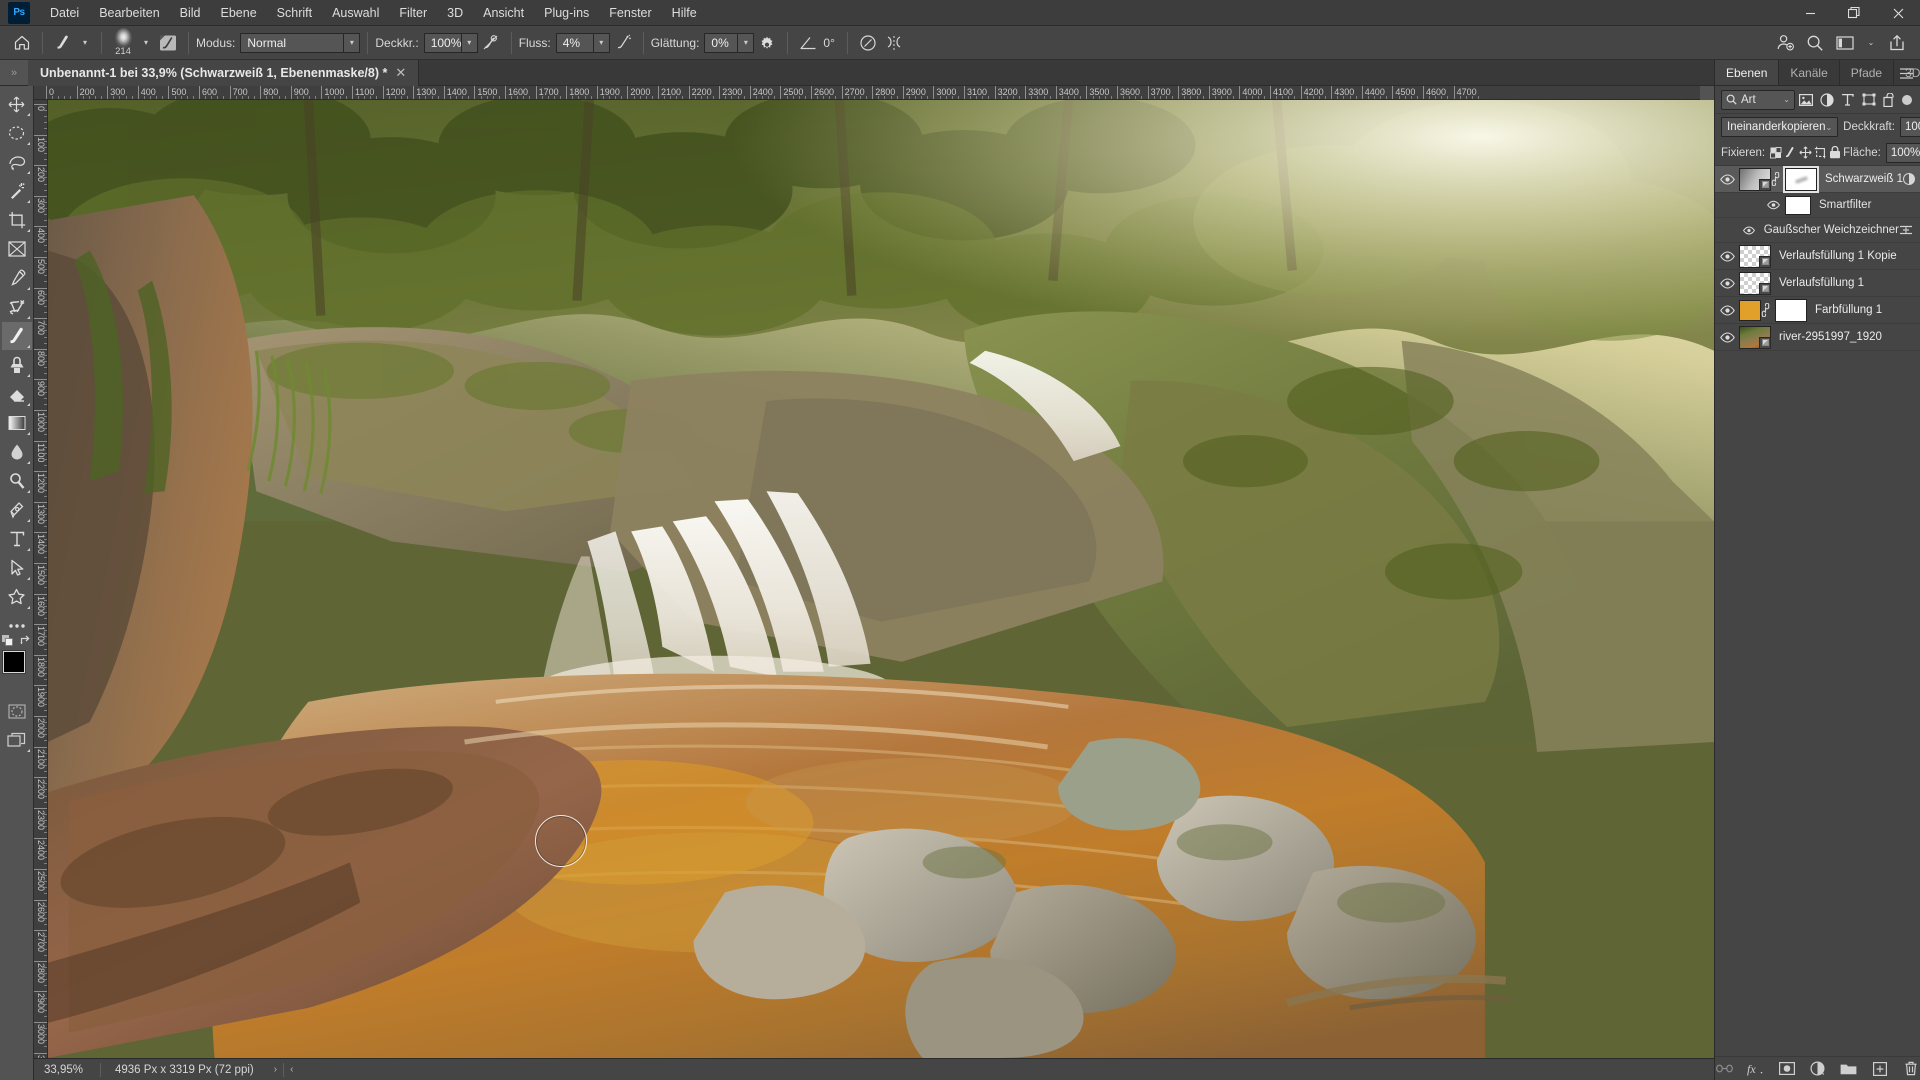  I want to click on maximize-restore-button, so click(1854, 13).